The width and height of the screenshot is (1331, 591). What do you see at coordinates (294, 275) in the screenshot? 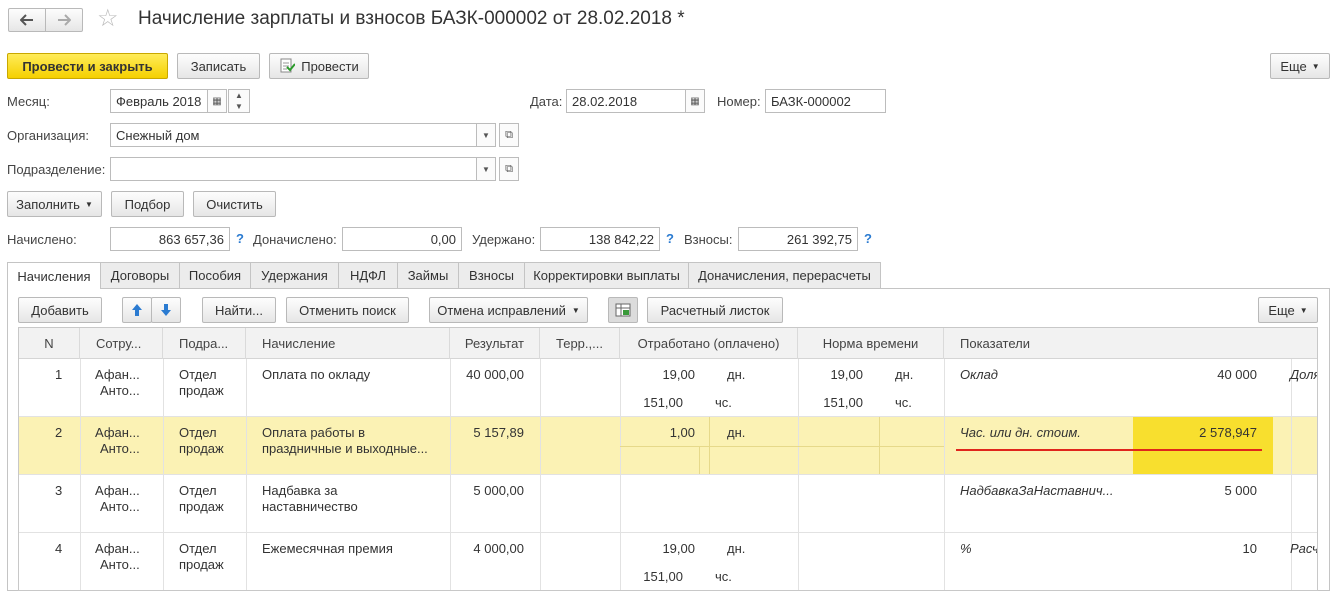
I see `tab-deductions: Удержания` at bounding box center [294, 275].